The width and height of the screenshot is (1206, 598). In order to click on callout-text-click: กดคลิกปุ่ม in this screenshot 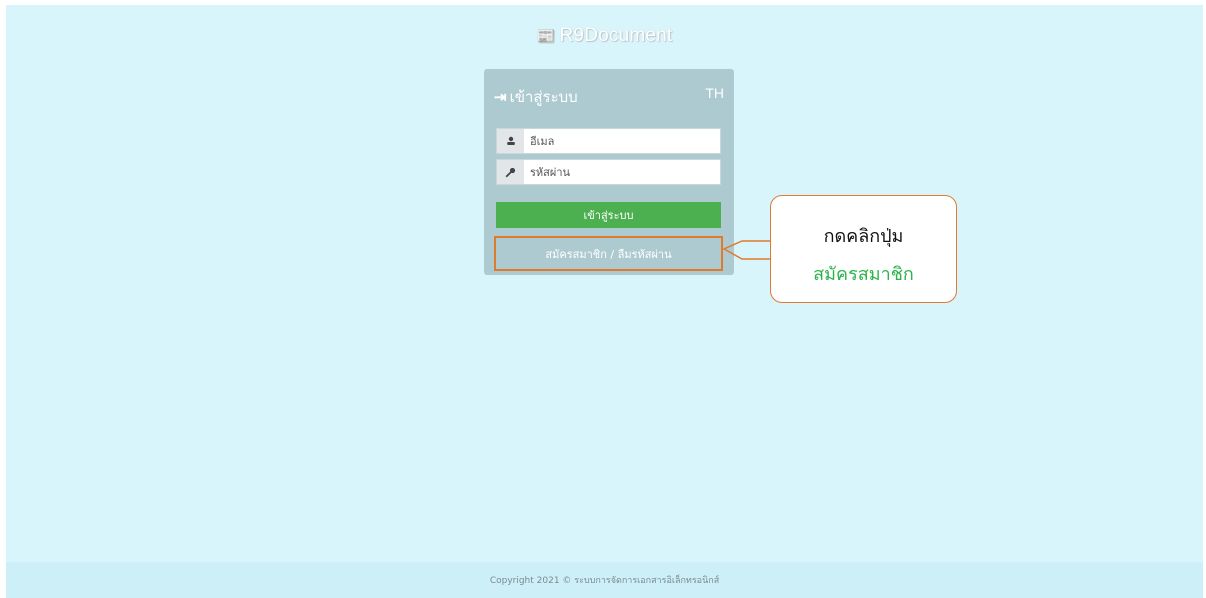, I will do `click(863, 236)`.